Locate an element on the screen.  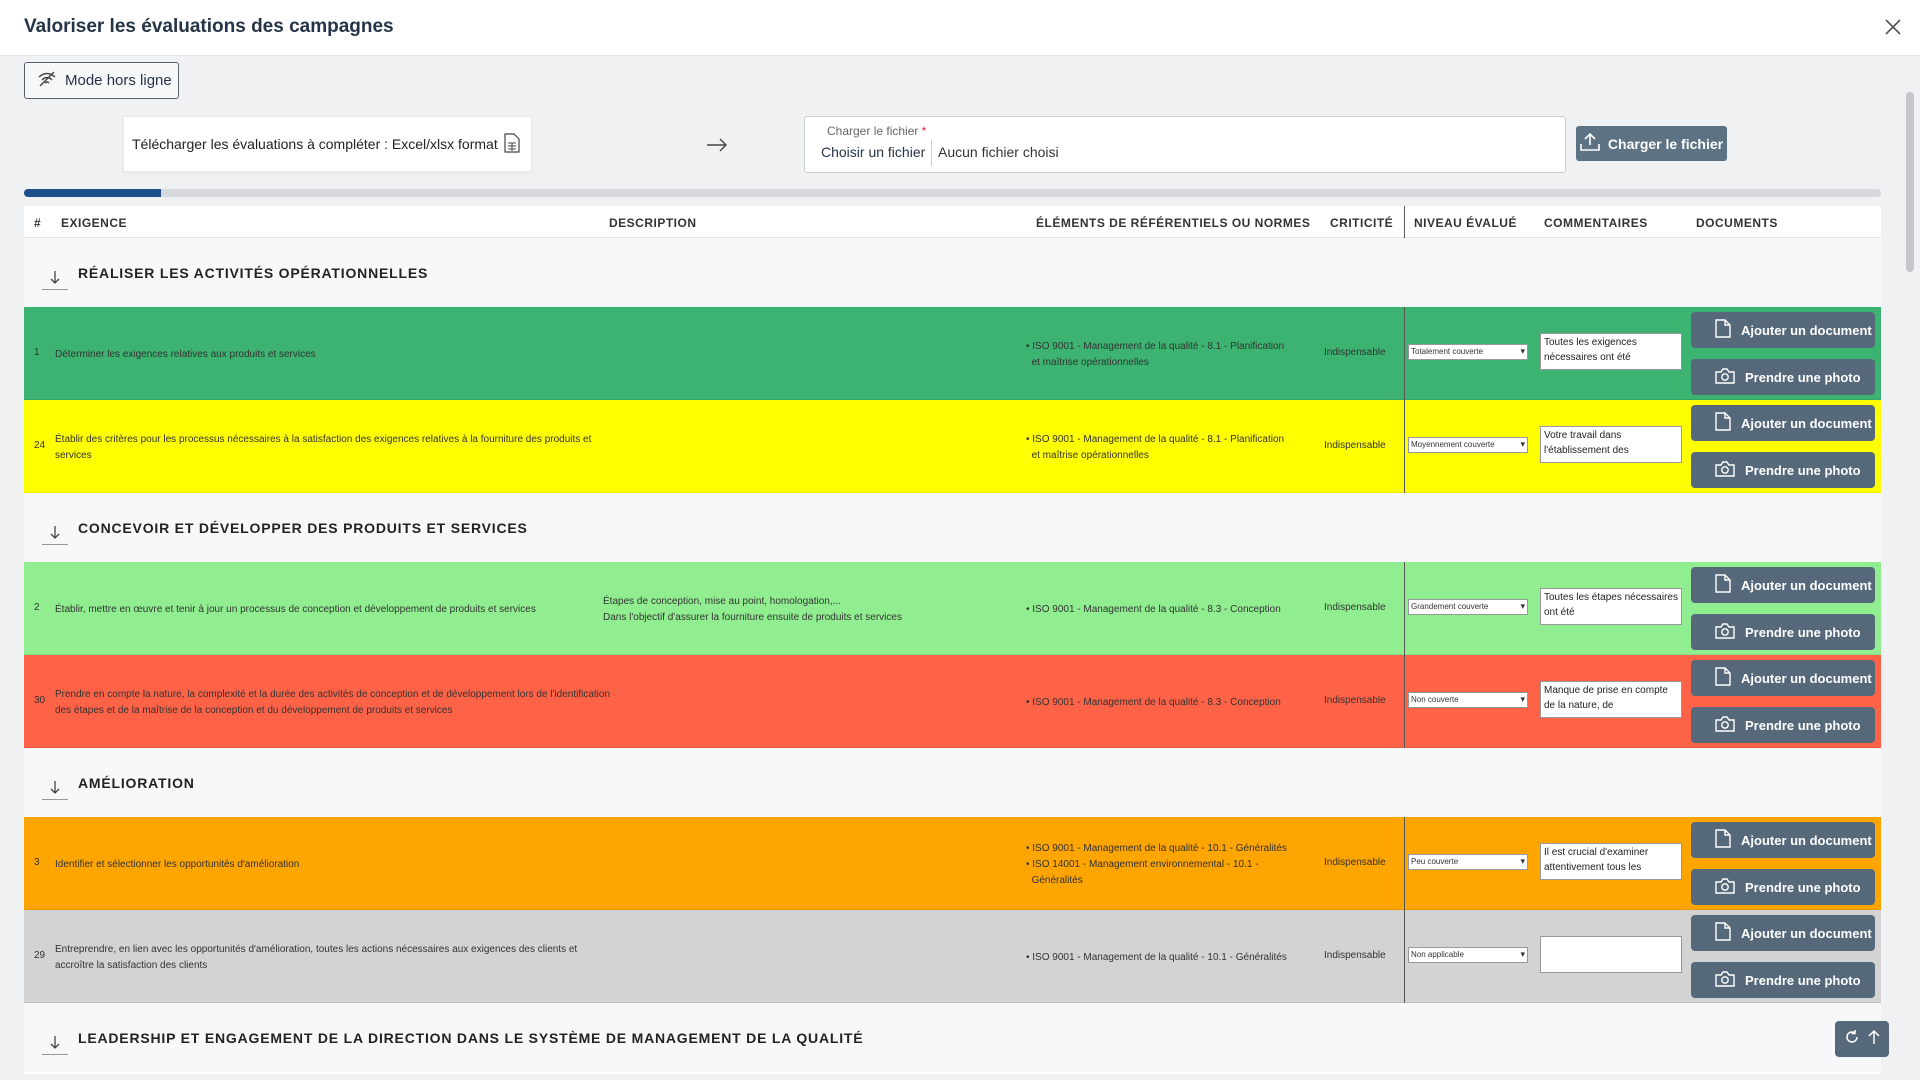
row-number: 30 is located at coordinates (40, 700).